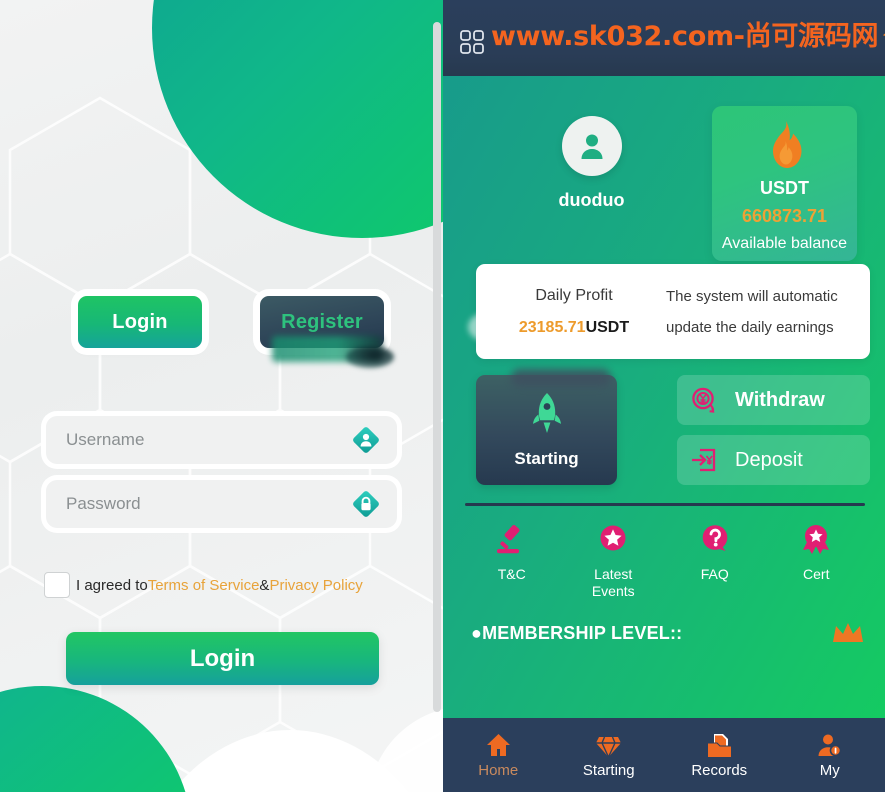 Image resolution: width=885 pixels, height=792 pixels. Describe the element at coordinates (785, 145) in the screenshot. I see `flame-icon` at that location.